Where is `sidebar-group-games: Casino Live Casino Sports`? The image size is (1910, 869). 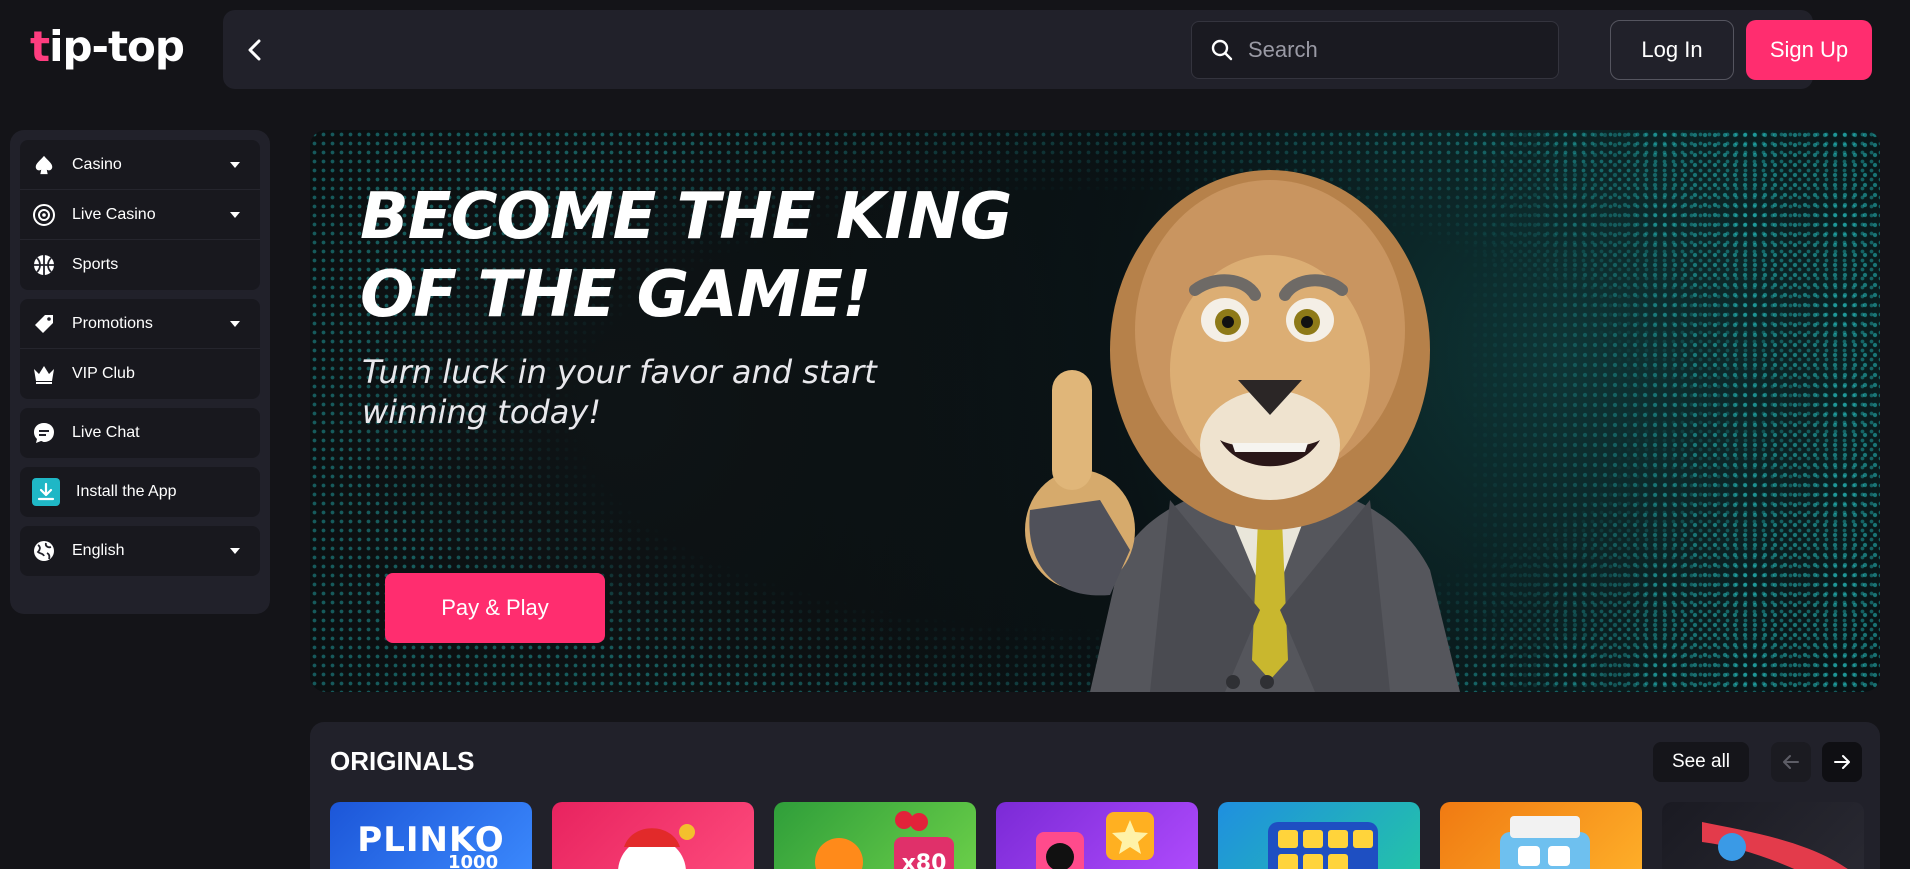 sidebar-group-games: Casino Live Casino Sports is located at coordinates (140, 215).